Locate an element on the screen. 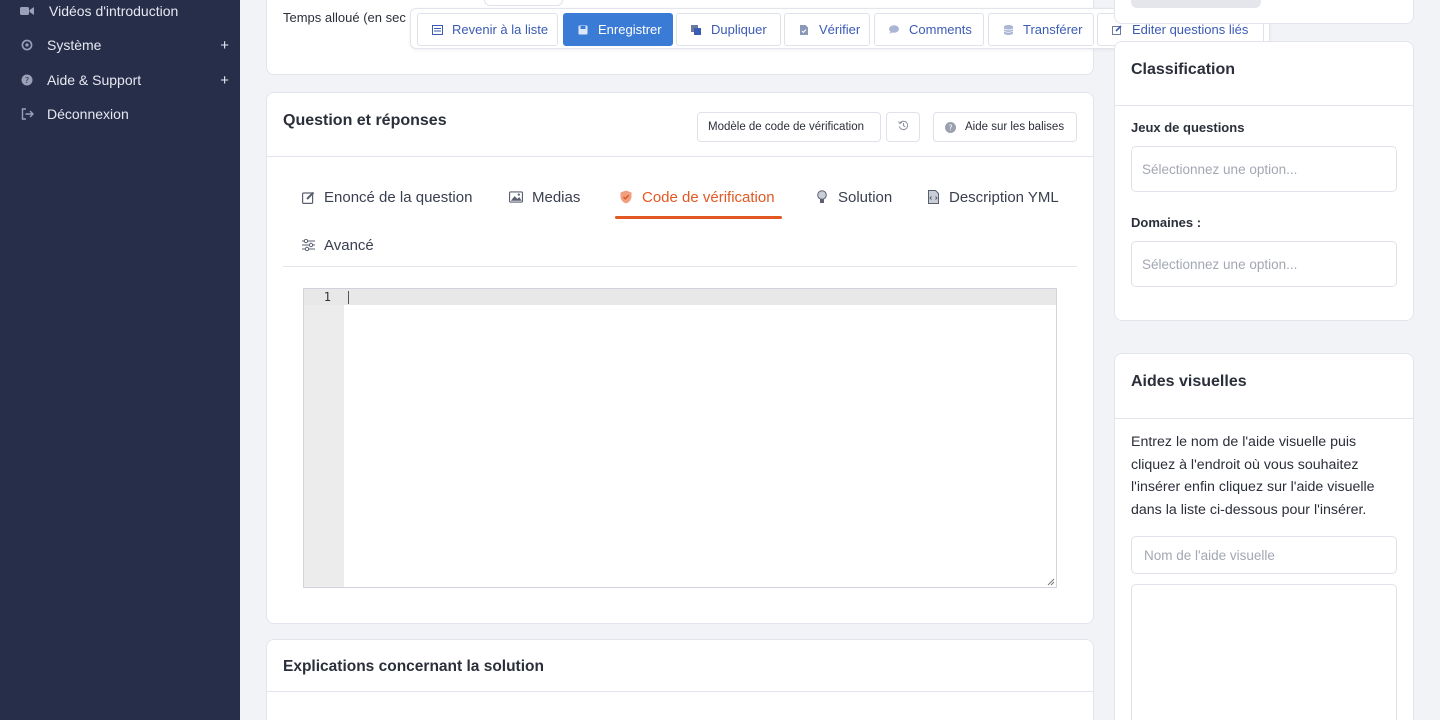  tab-medias: Medias is located at coordinates (544, 197).